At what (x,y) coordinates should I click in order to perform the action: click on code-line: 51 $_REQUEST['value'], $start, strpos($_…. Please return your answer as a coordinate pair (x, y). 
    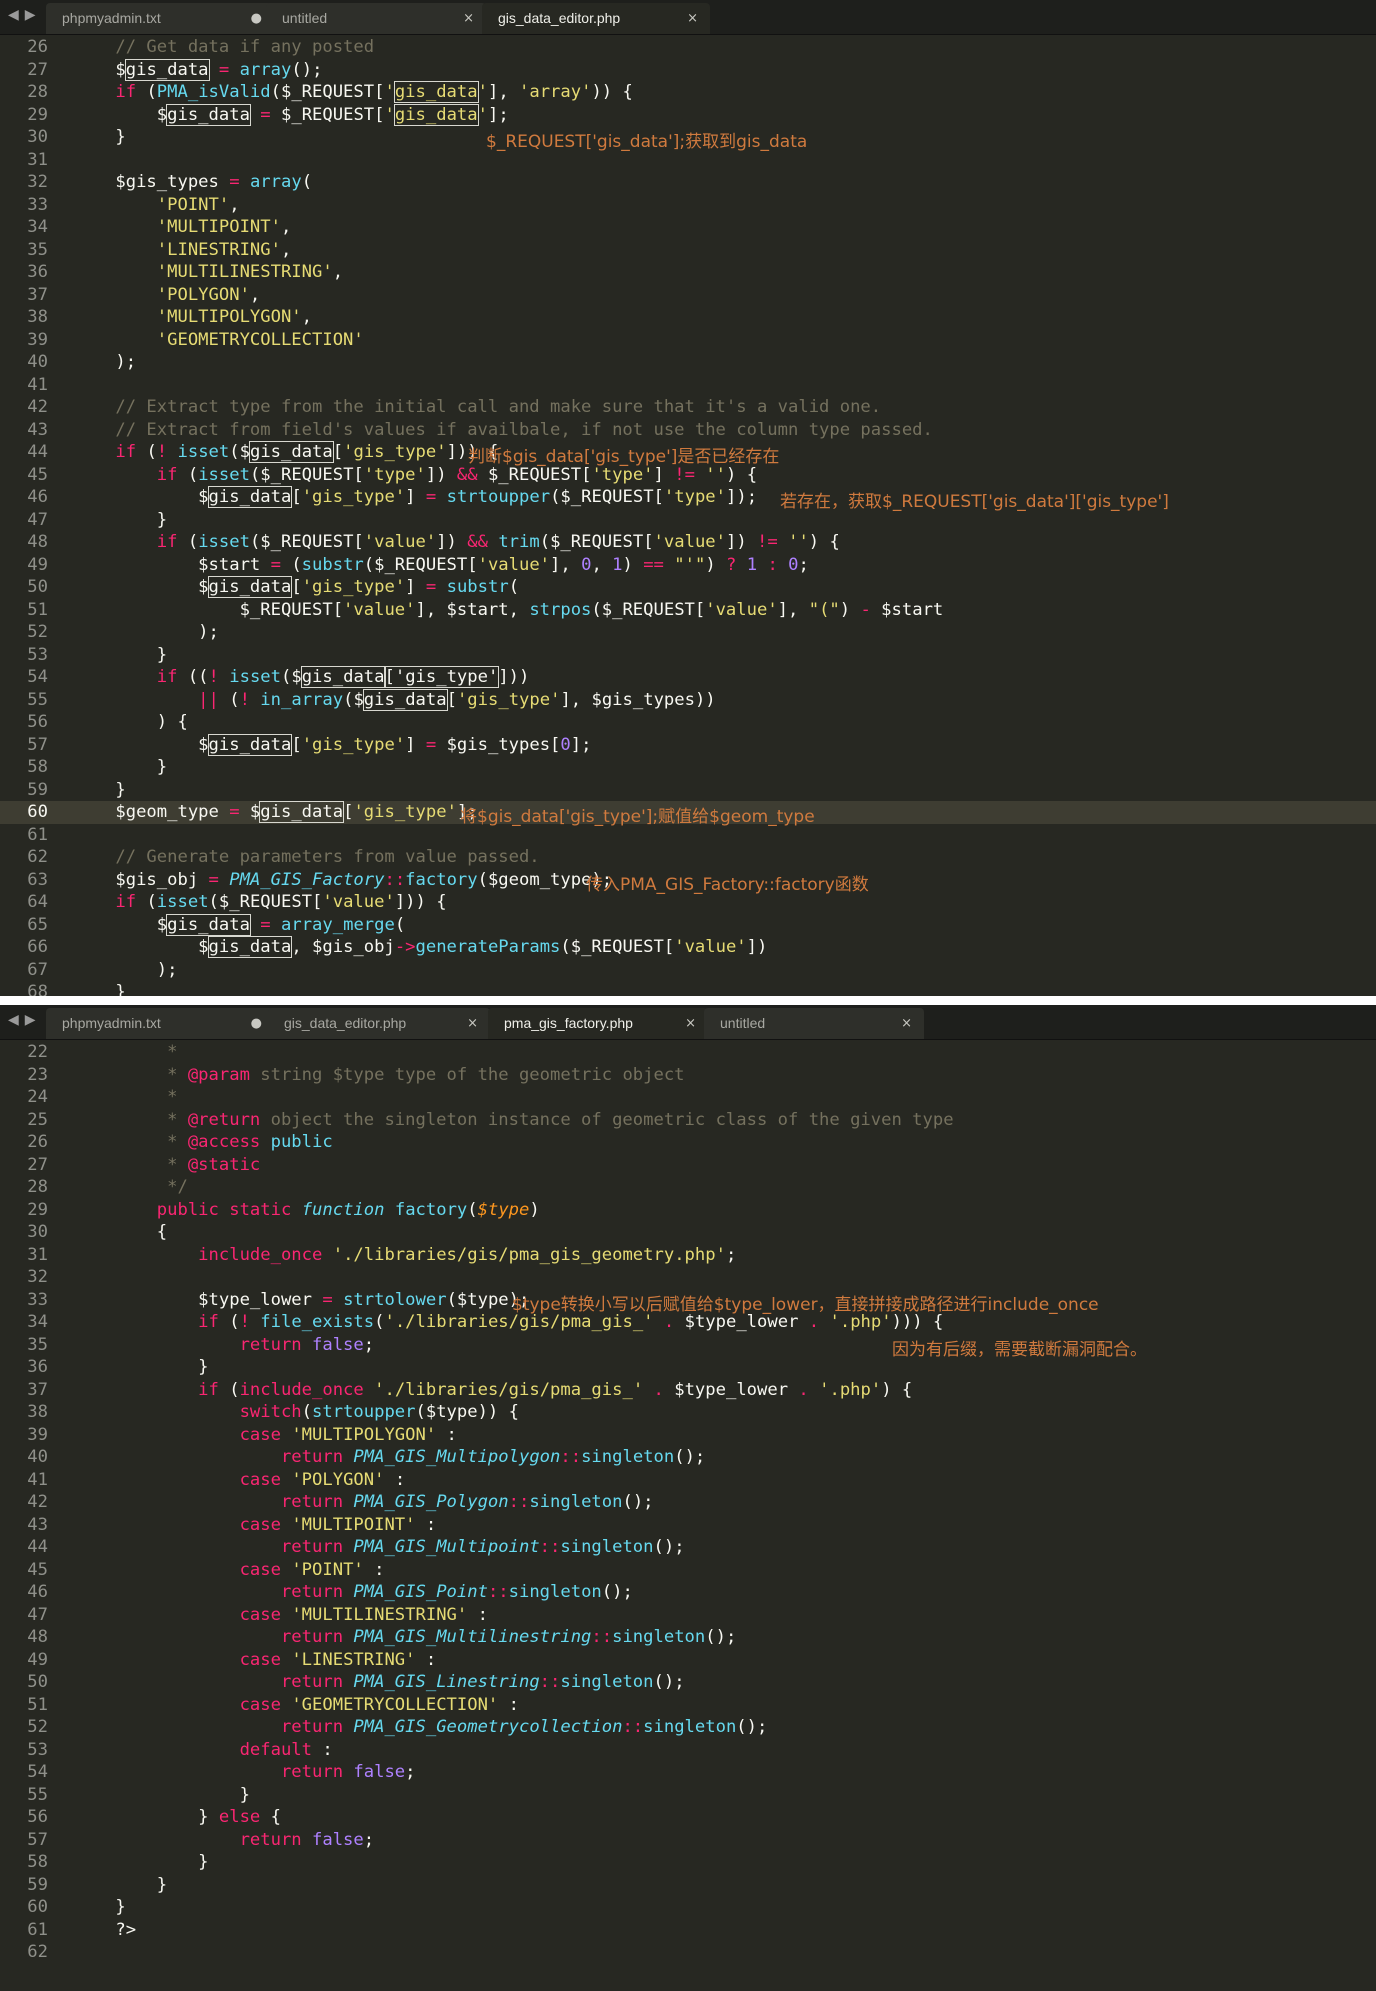
    Looking at the image, I should click on (688, 610).